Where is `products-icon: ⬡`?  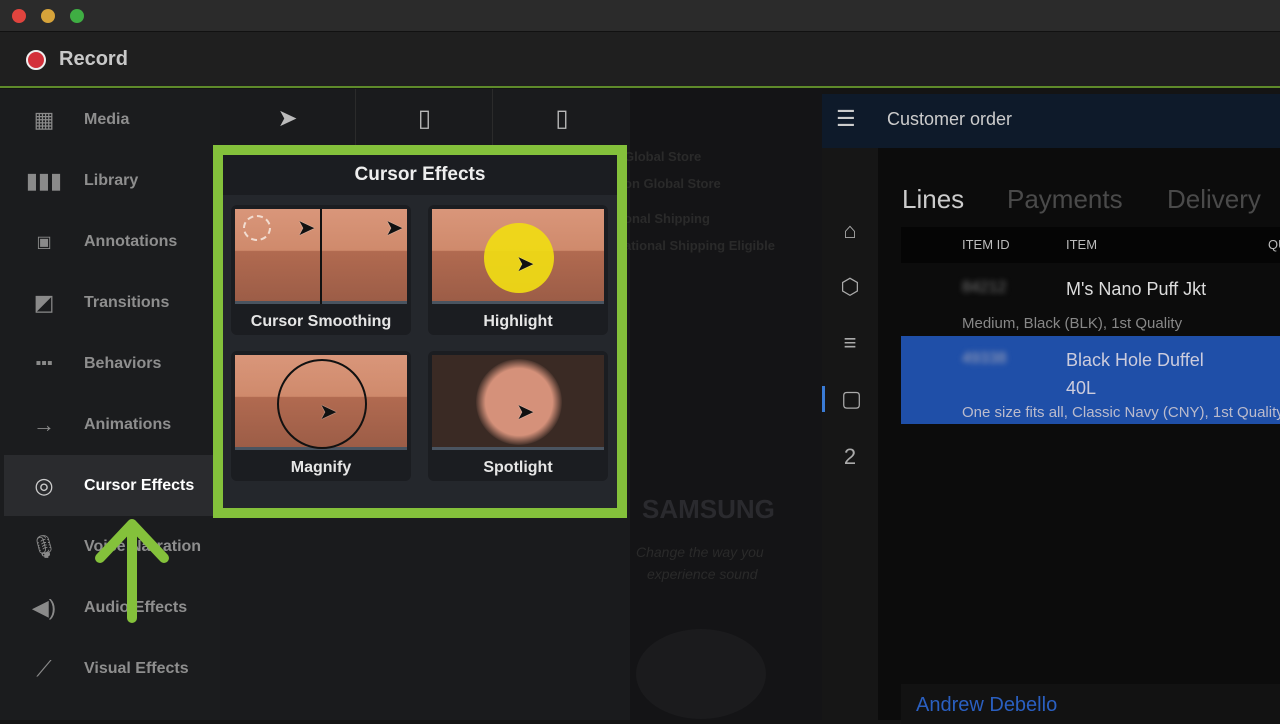 products-icon: ⬡ is located at coordinates (850, 287).